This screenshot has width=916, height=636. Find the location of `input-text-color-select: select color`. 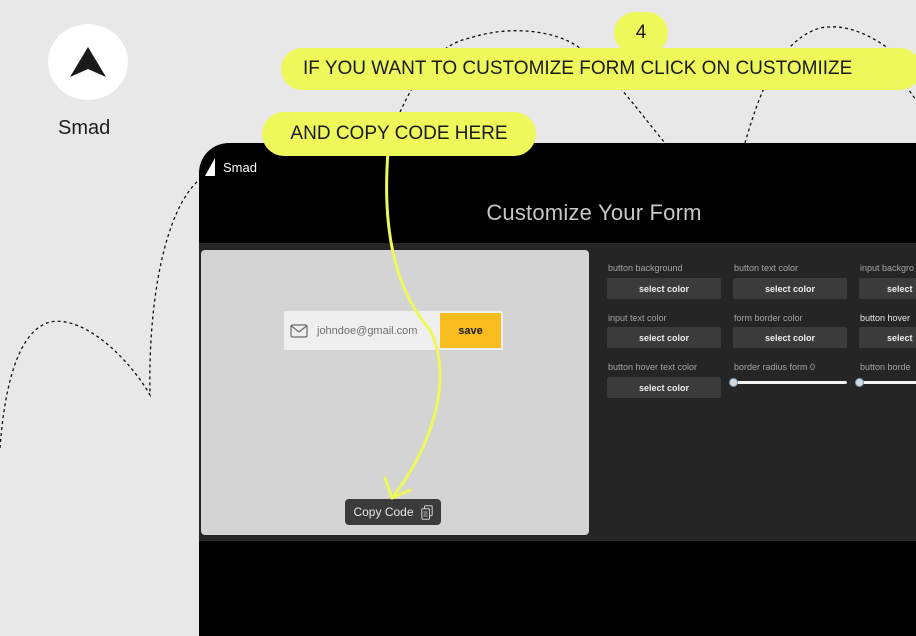

input-text-color-select: select color is located at coordinates (664, 337).